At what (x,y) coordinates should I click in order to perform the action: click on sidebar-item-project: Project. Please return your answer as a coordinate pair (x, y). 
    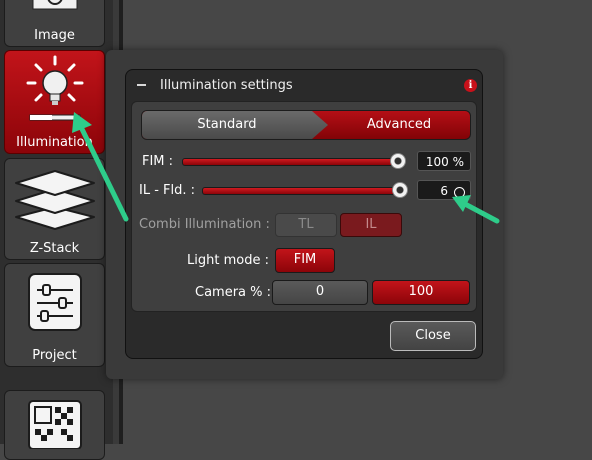
    Looking at the image, I should click on (54, 315).